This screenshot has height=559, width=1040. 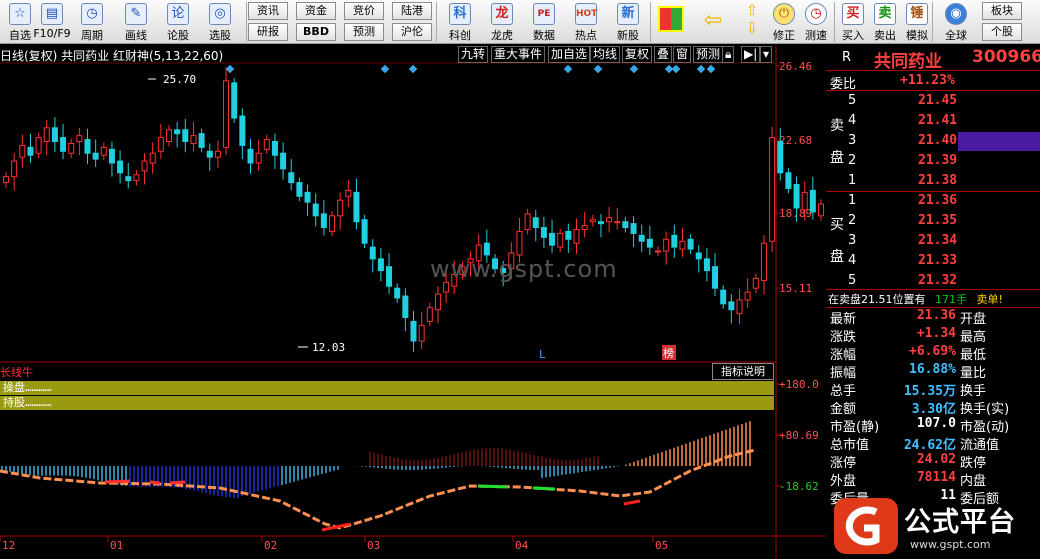 I want to click on arrow-up-icon: ⇧, so click(x=752, y=10).